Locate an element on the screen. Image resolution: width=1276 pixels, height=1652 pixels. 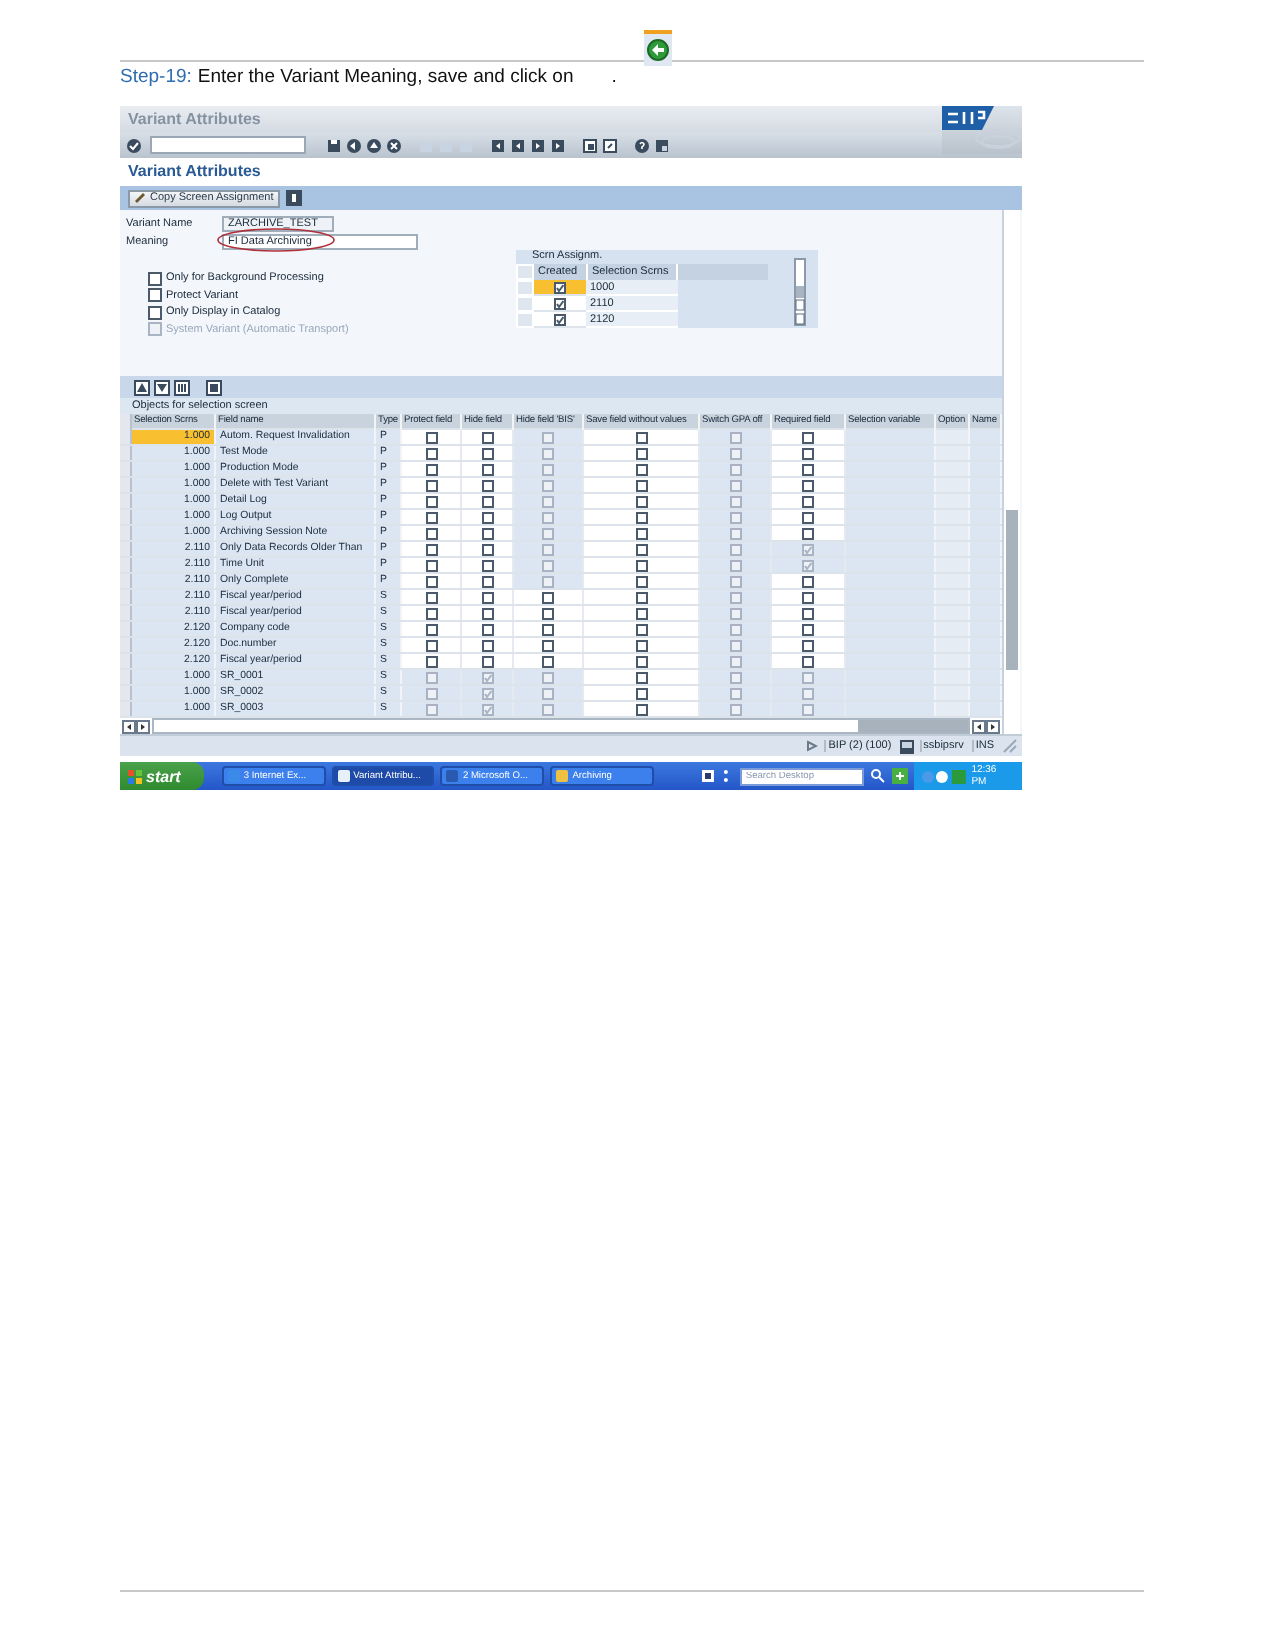
columns-icon is located at coordinates (182, 387).